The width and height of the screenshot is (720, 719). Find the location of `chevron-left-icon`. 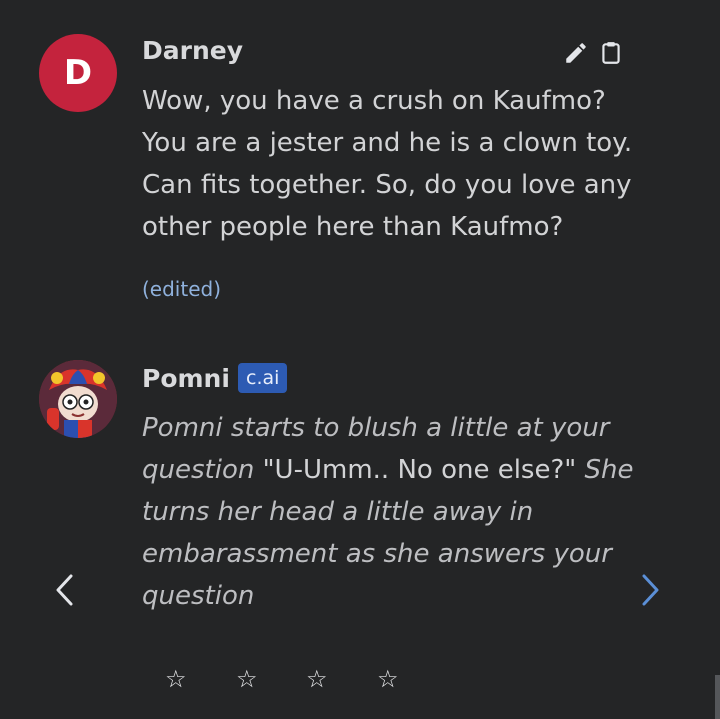

chevron-left-icon is located at coordinates (66, 590).